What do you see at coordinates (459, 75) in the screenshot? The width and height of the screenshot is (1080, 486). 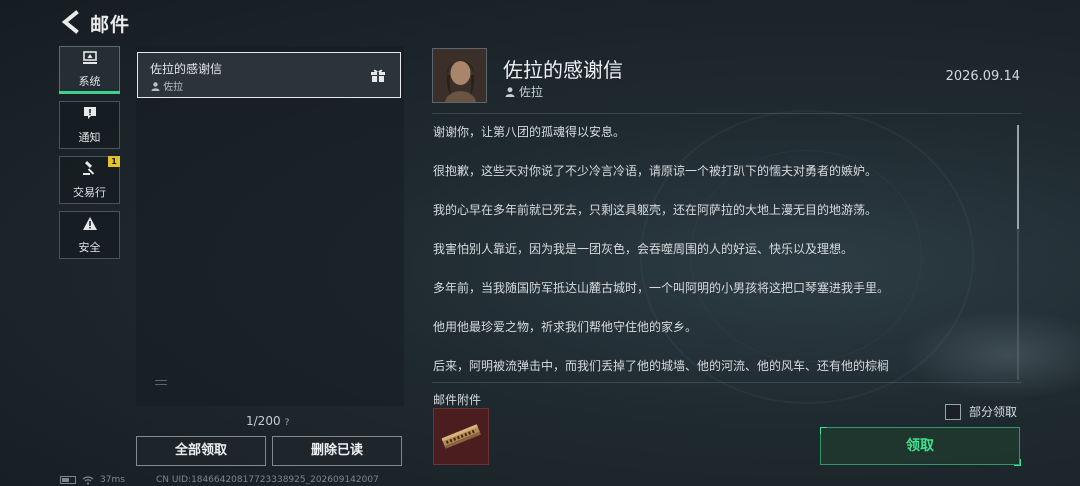 I see `sender-avatar` at bounding box center [459, 75].